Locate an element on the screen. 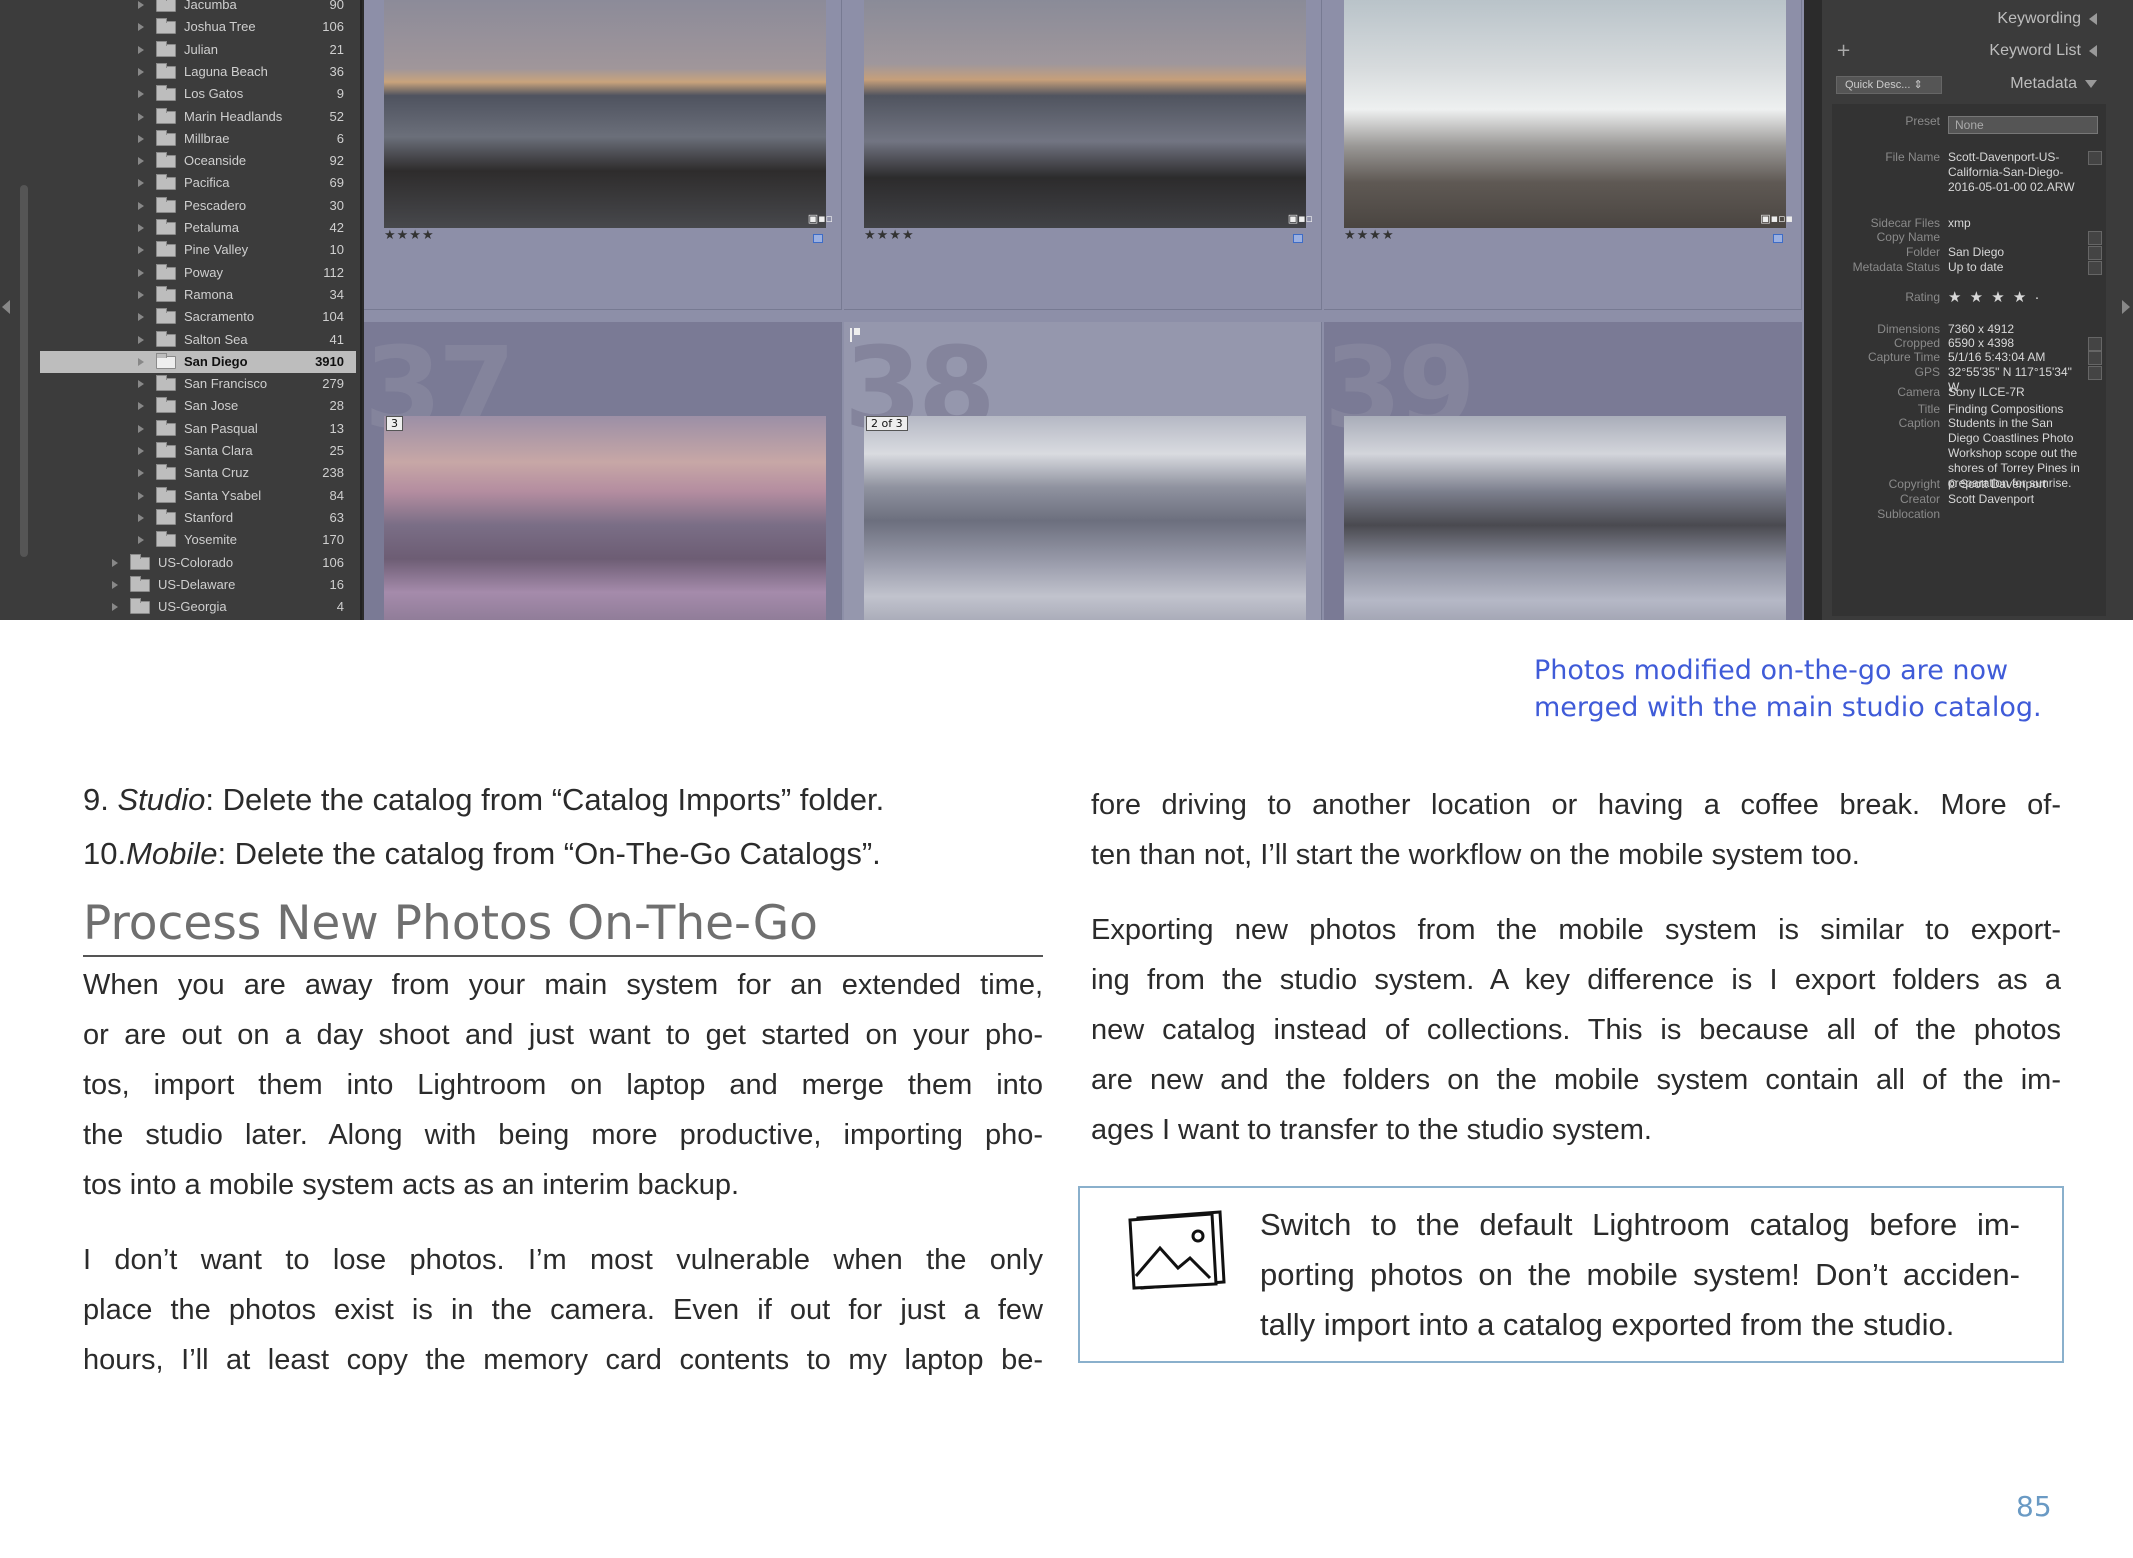  collapse-left-panel-icon is located at coordinates (6, 307).